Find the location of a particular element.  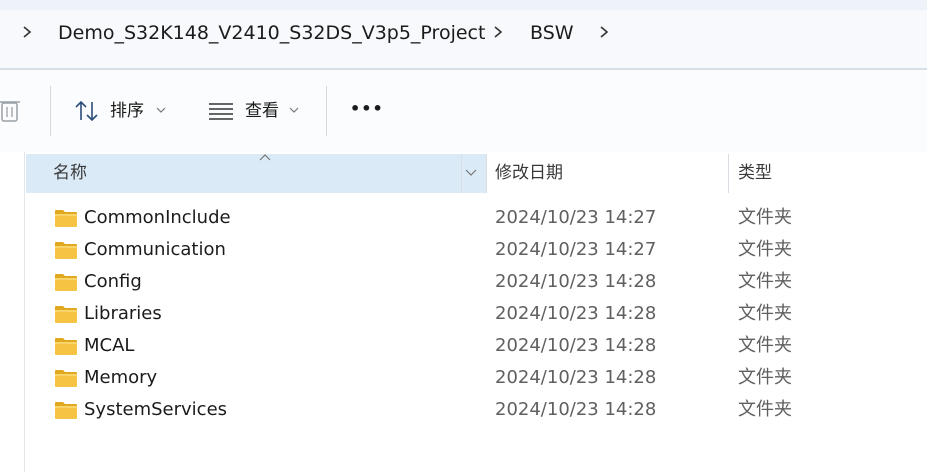

column-header-name is located at coordinates (256, 173).